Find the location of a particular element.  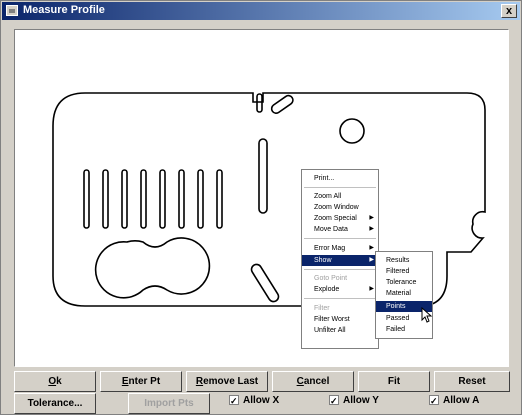

submenu-item-material: Material is located at coordinates (404, 293).